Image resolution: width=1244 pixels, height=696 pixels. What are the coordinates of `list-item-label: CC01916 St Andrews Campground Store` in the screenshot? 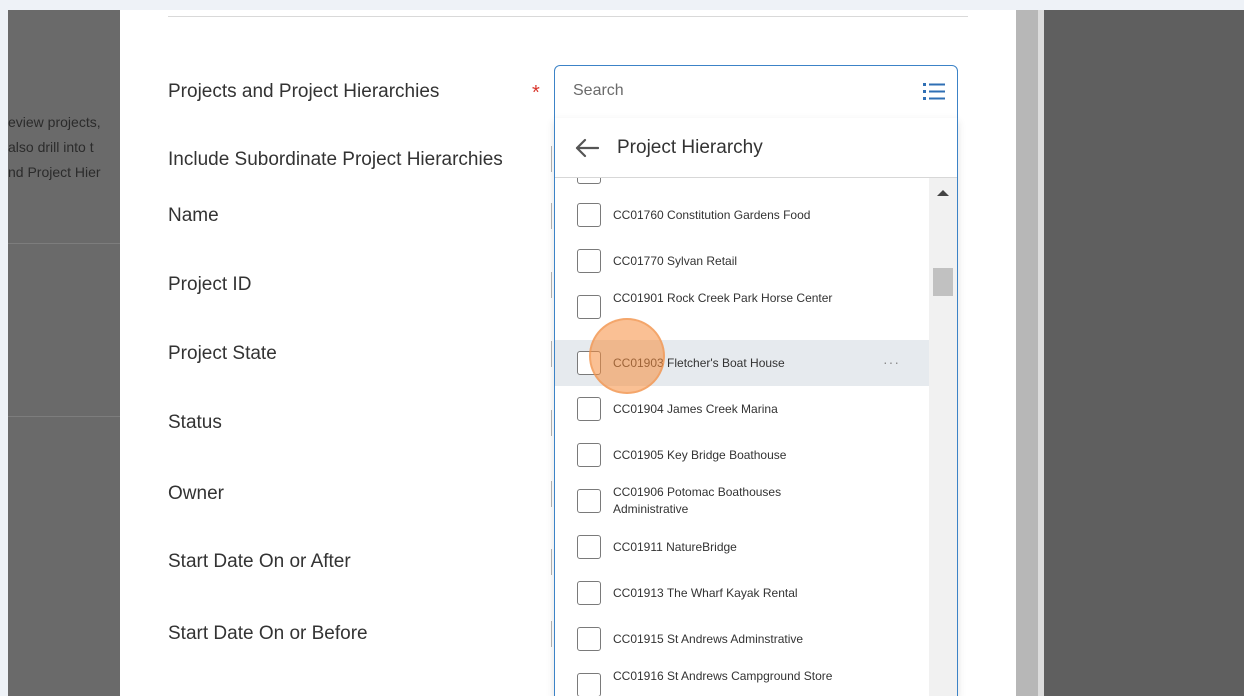 It's located at (723, 676).